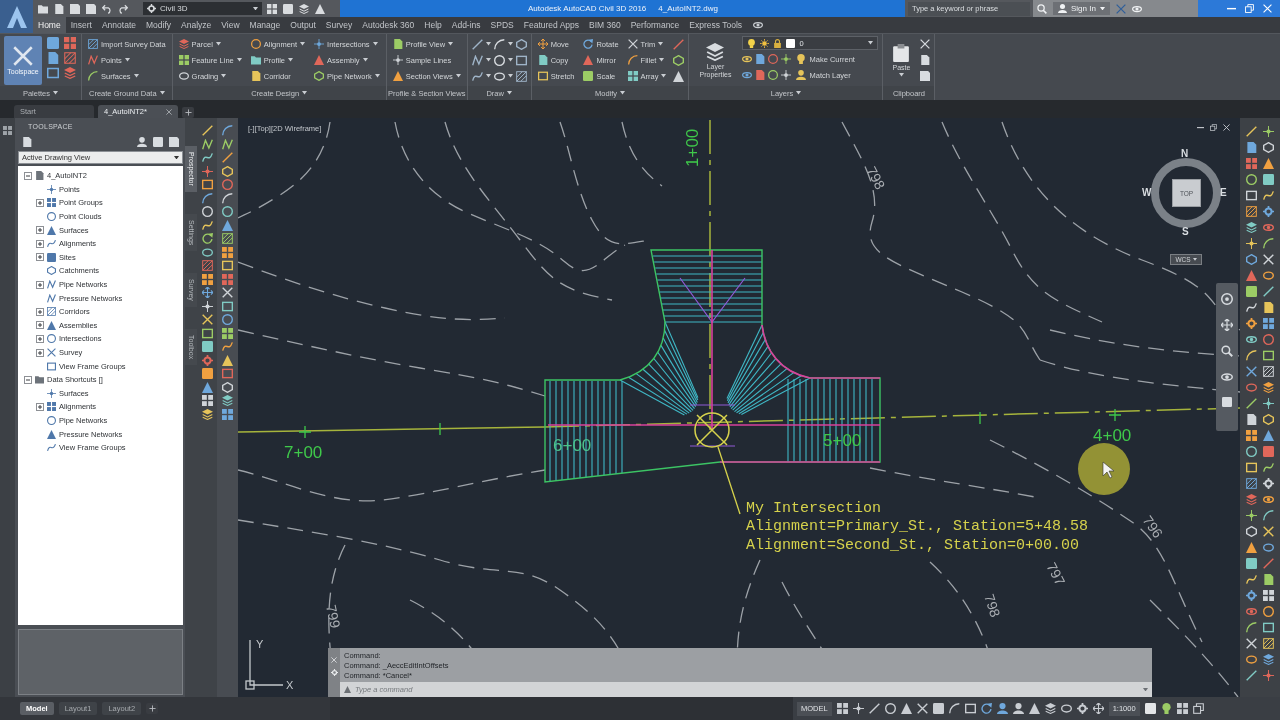 This screenshot has width=1280, height=720. Describe the element at coordinates (159, 25) in the screenshot. I see `ribbon-tab: Modify` at that location.